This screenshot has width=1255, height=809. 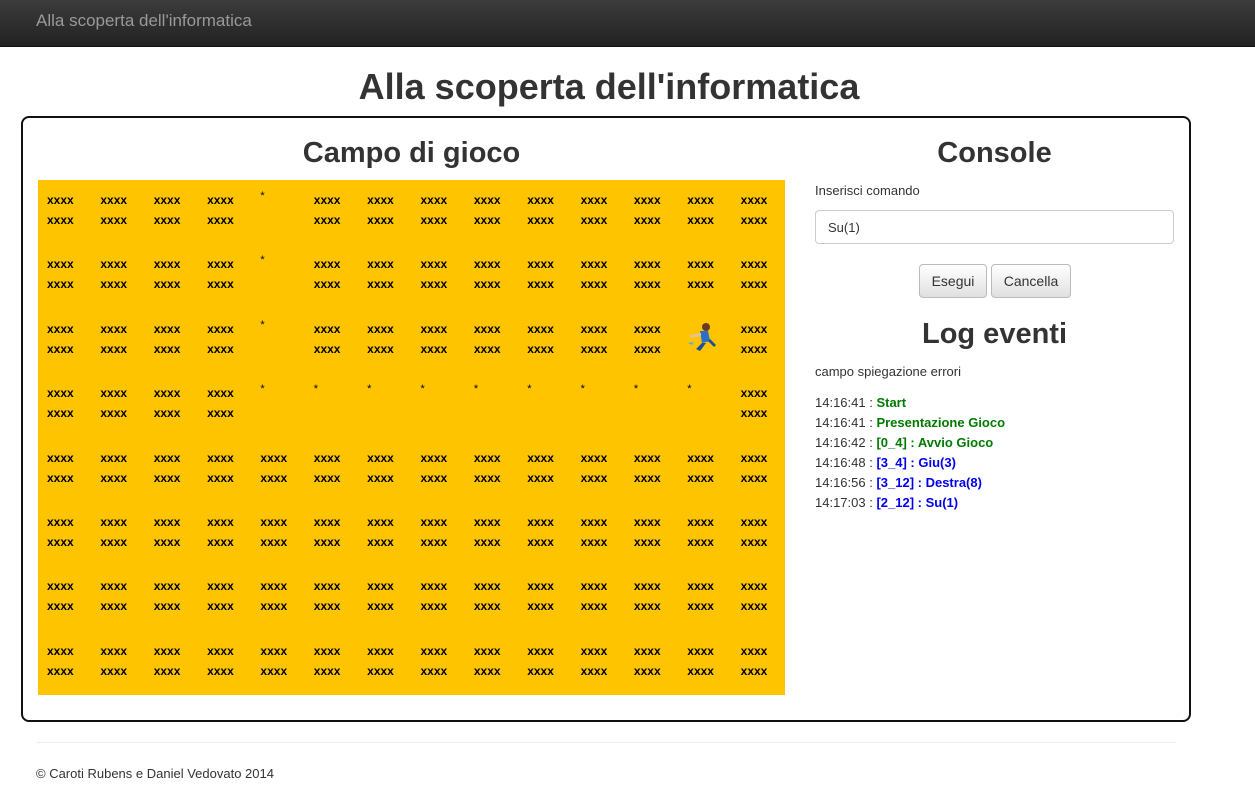 What do you see at coordinates (606, 742) in the screenshot?
I see `footer-divider` at bounding box center [606, 742].